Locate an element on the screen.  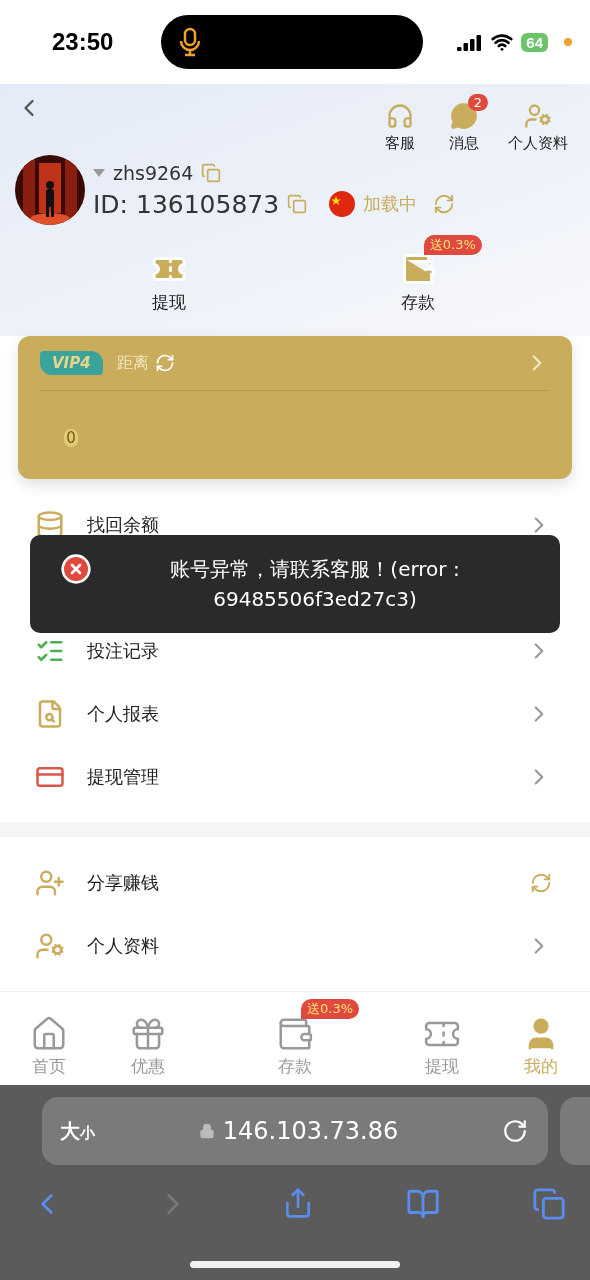
username: zhs9264 is located at coordinates (153, 172).